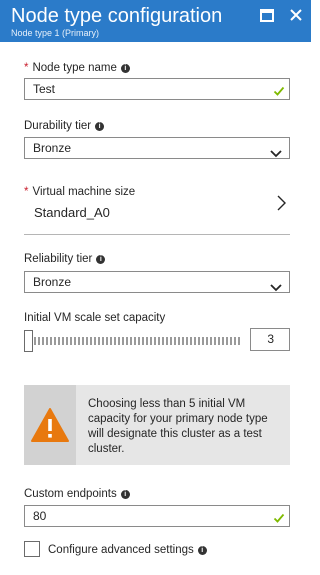 This screenshot has height=575, width=320. Describe the element at coordinates (157, 282) in the screenshot. I see `reliability-tier-select: Bronze` at that location.